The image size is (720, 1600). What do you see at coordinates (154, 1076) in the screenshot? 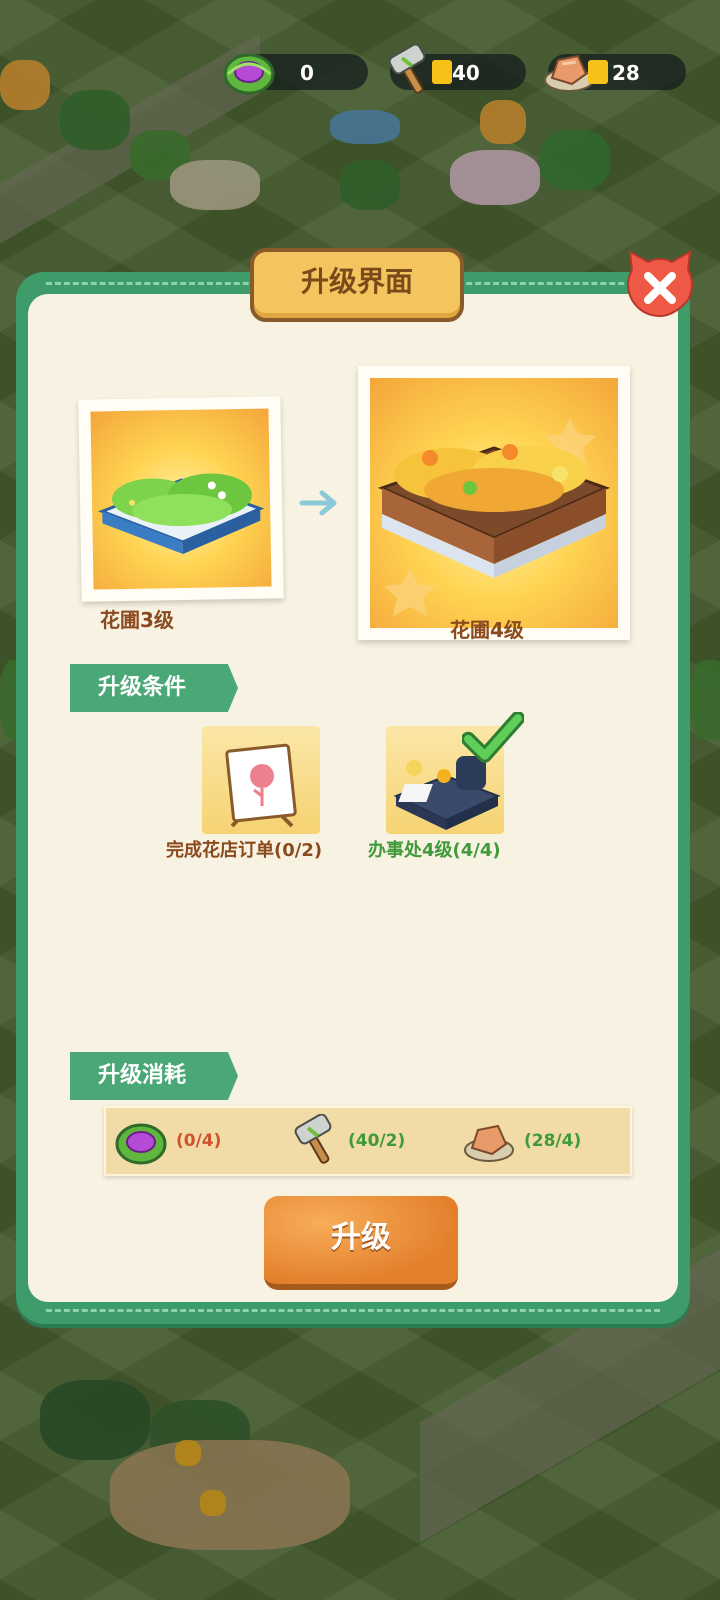
I see `costs-header: 升级消耗` at bounding box center [154, 1076].